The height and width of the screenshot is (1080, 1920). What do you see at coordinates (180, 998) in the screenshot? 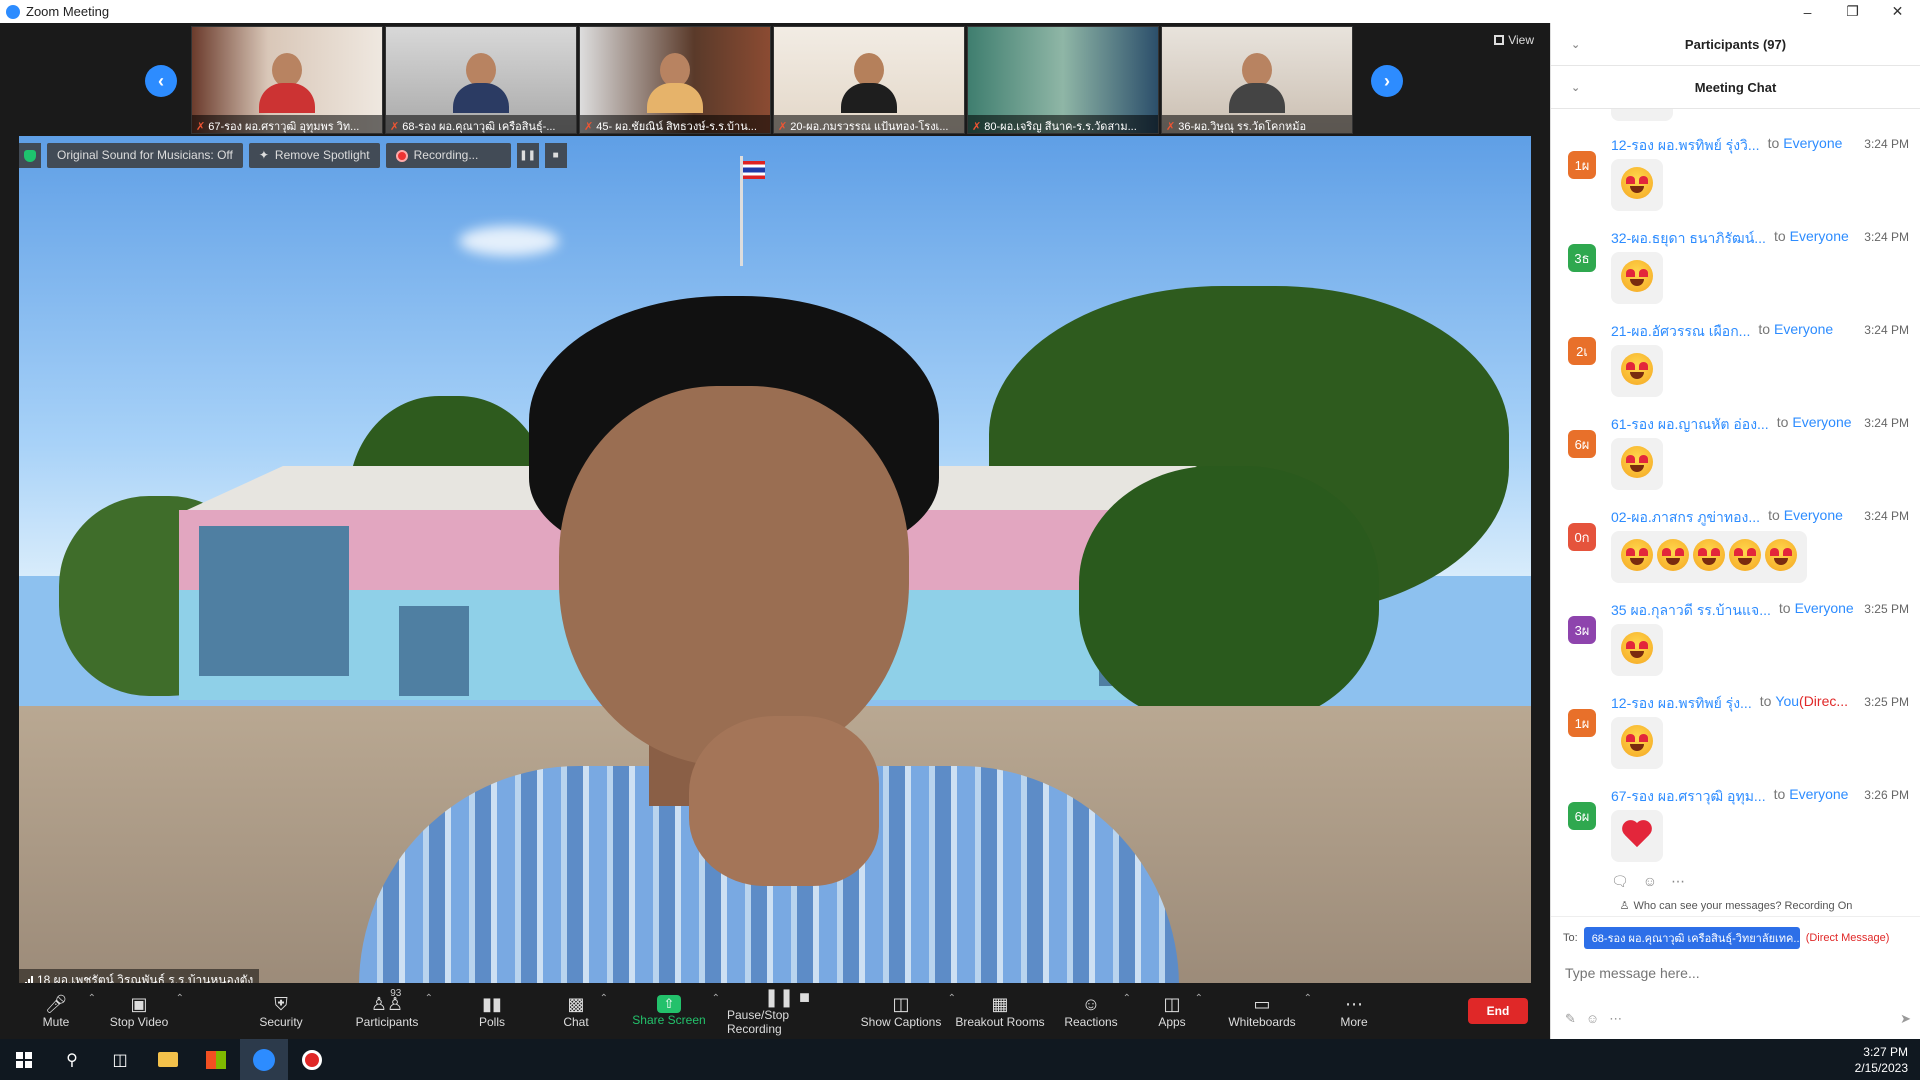
I see `video-options-caret: ⌃` at bounding box center [180, 998].